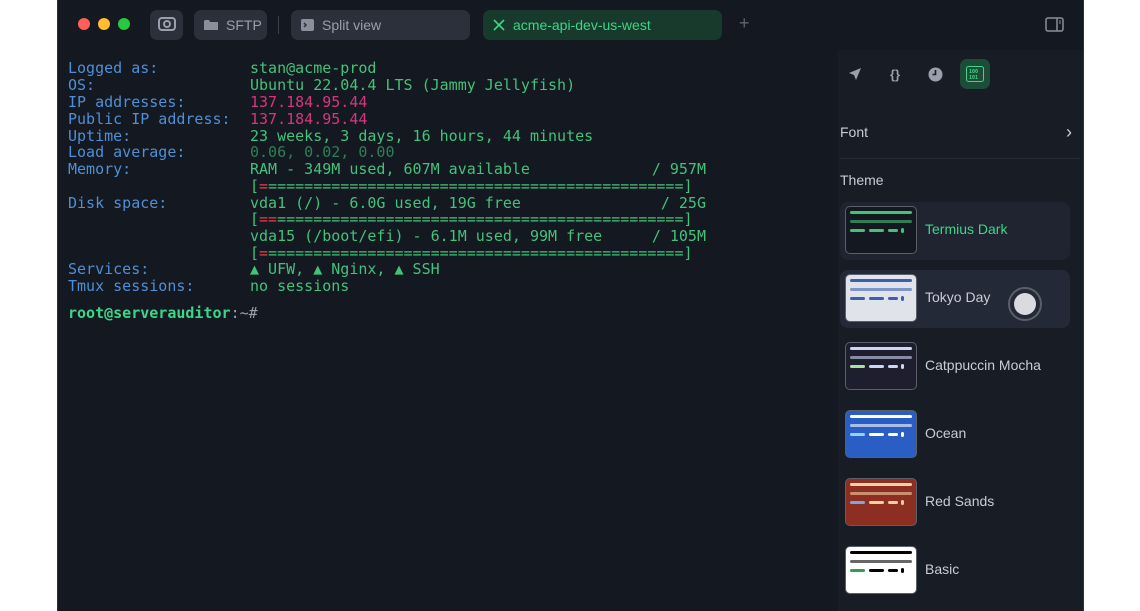  I want to click on rocket-icon, so click(855, 74).